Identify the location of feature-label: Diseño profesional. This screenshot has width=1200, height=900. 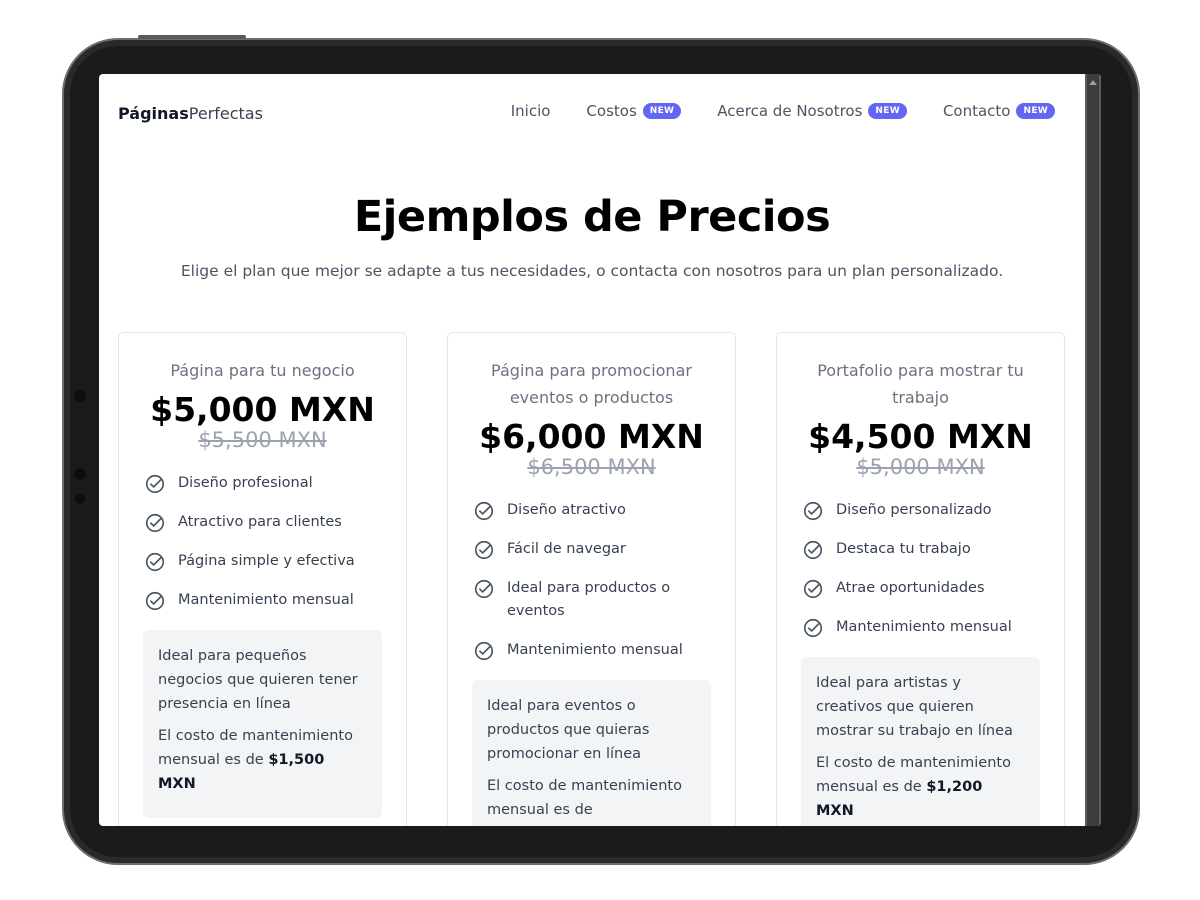
(245, 483).